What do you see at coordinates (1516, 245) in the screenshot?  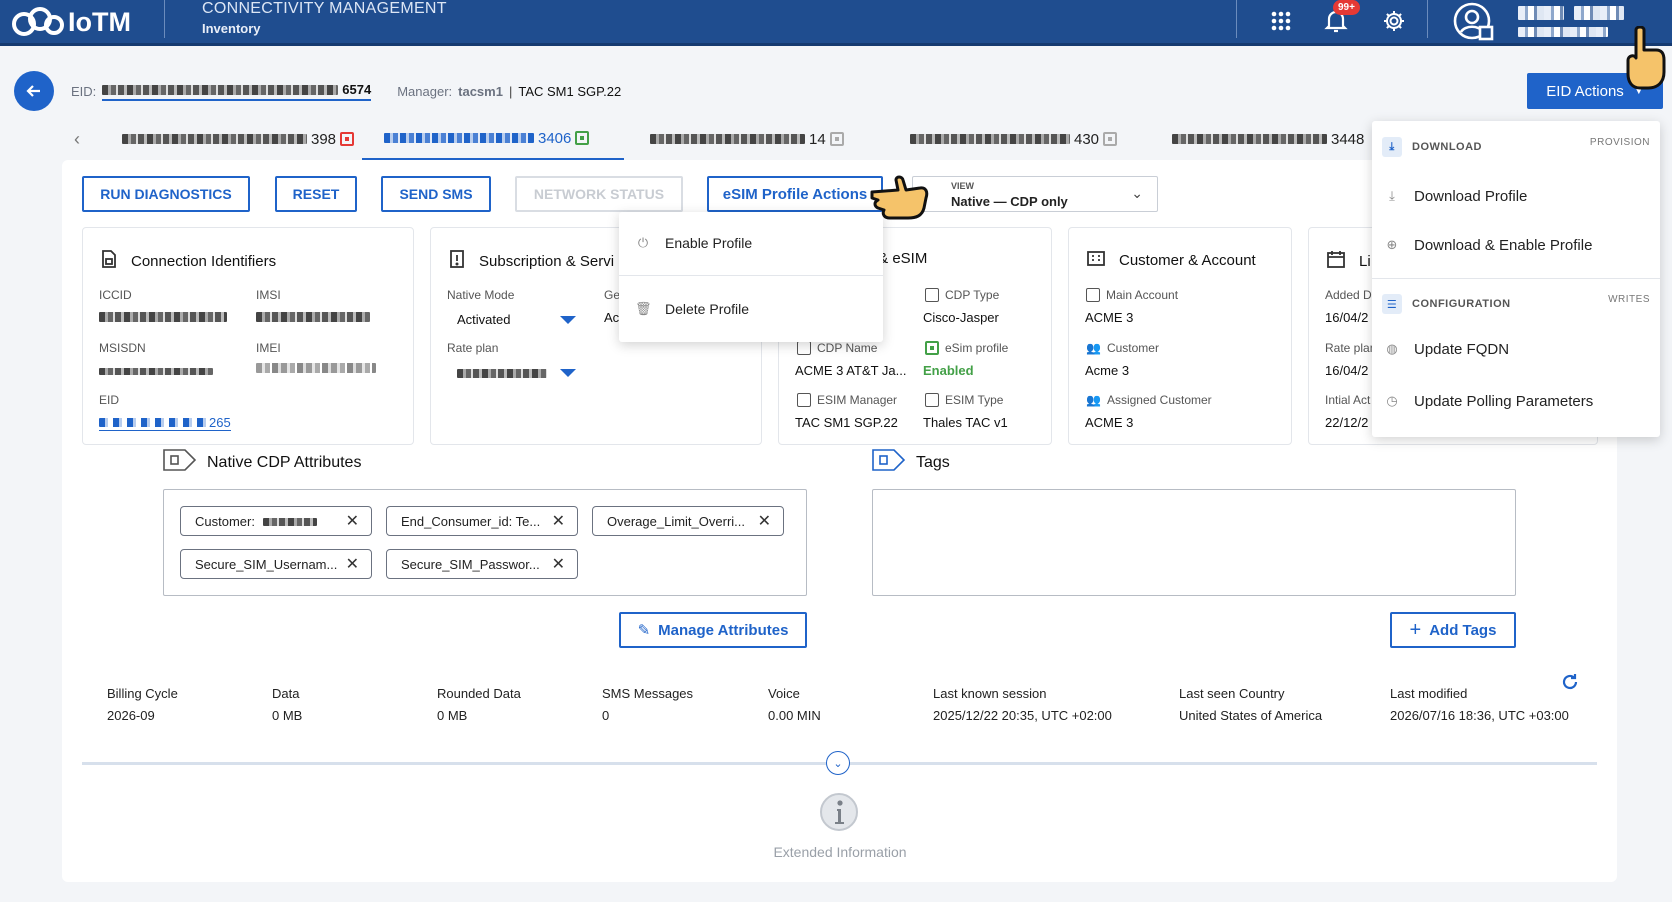 I see `download-enable-profile-item: ⊕ Download & Enable Profile` at bounding box center [1516, 245].